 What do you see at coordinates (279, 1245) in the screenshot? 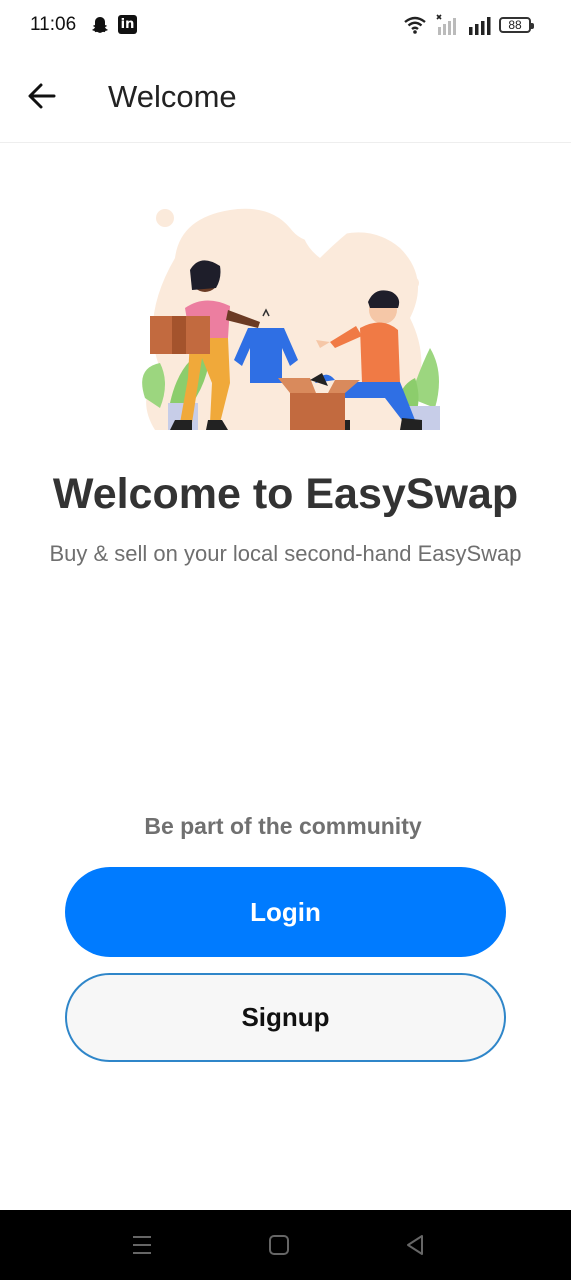
I see `home-icon` at bounding box center [279, 1245].